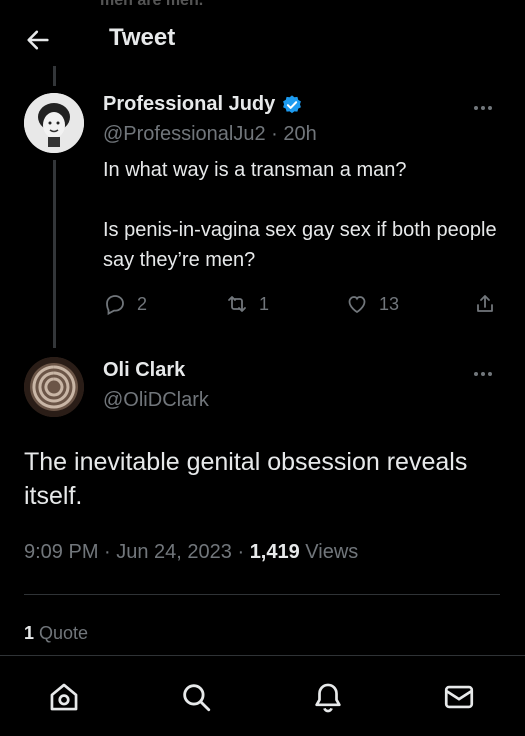  Describe the element at coordinates (137, 552) in the screenshot. I see `timestamp: 9:09 PM · Jun 24, 2023 ·` at that location.